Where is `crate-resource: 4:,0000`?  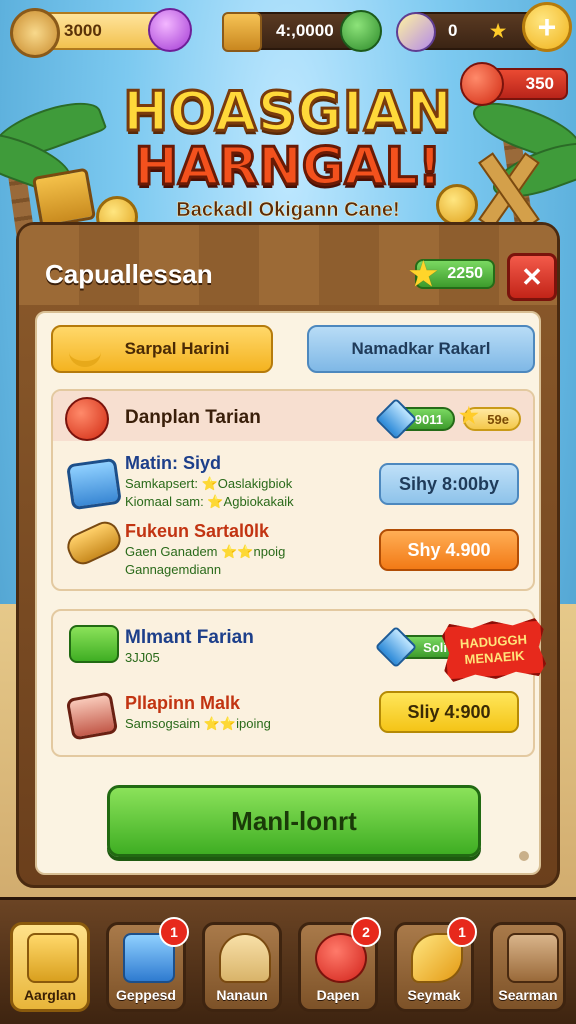
crate-resource: 4:,0000 is located at coordinates (302, 31).